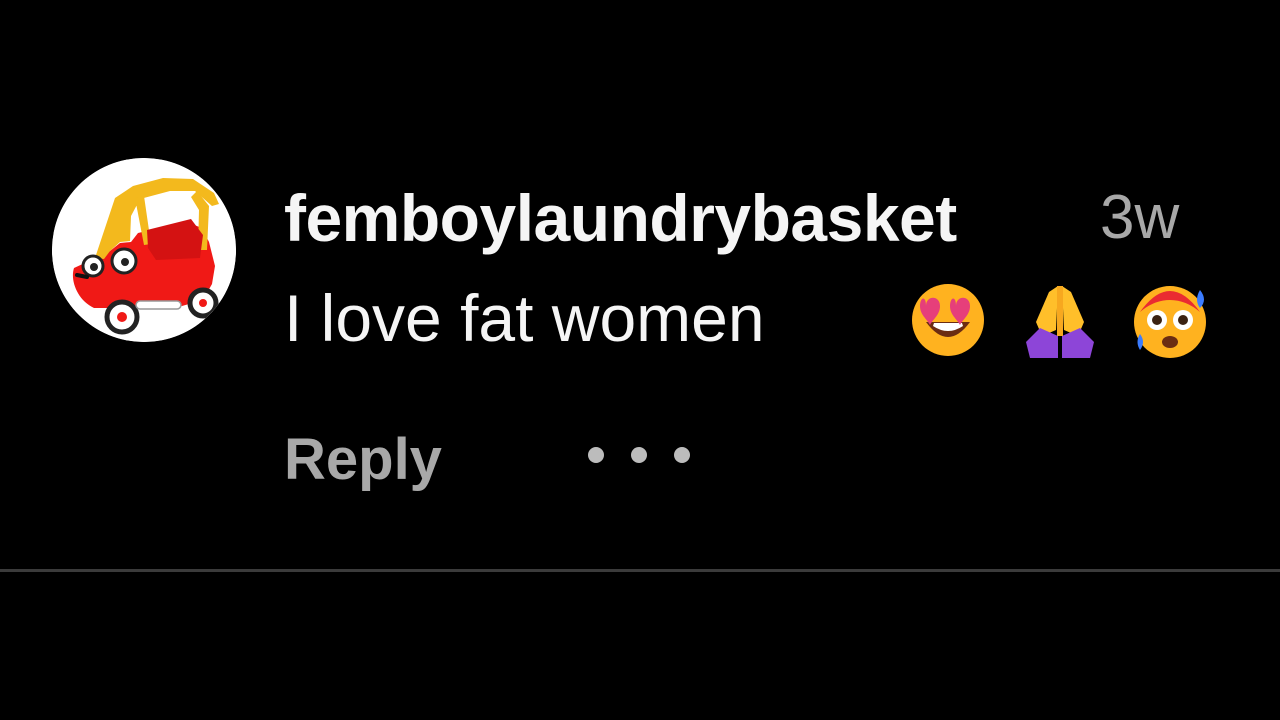 The image size is (1280, 720). I want to click on comment-username: femboylaundrybasket, so click(620, 218).